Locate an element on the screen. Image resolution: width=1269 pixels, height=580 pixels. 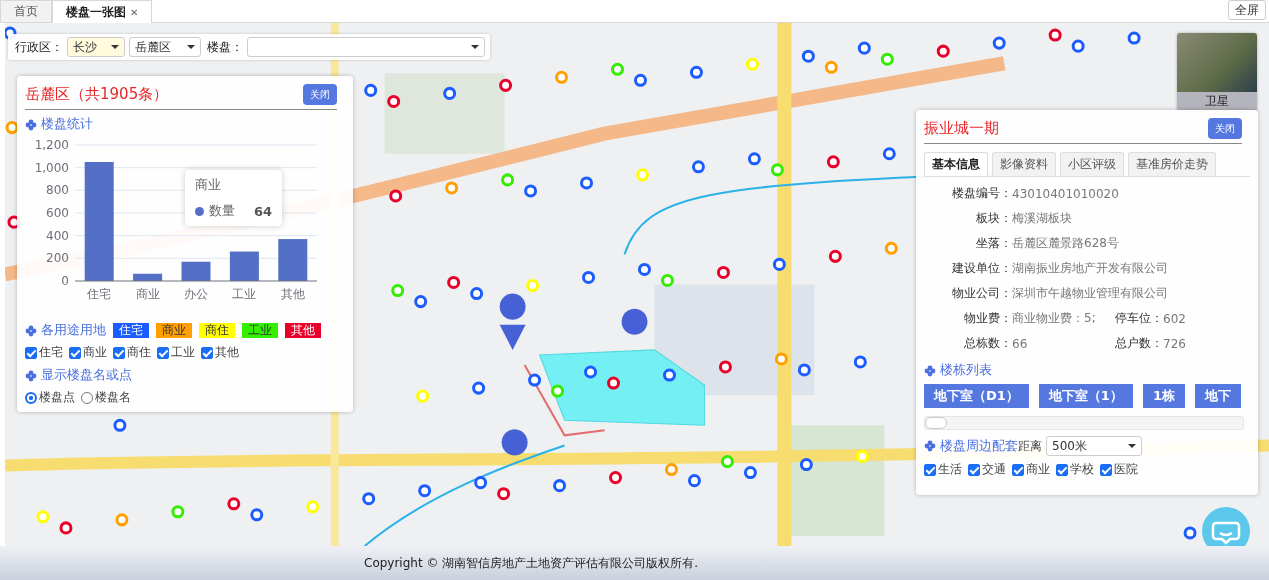
page-tab: 首页 is located at coordinates (26, 11).